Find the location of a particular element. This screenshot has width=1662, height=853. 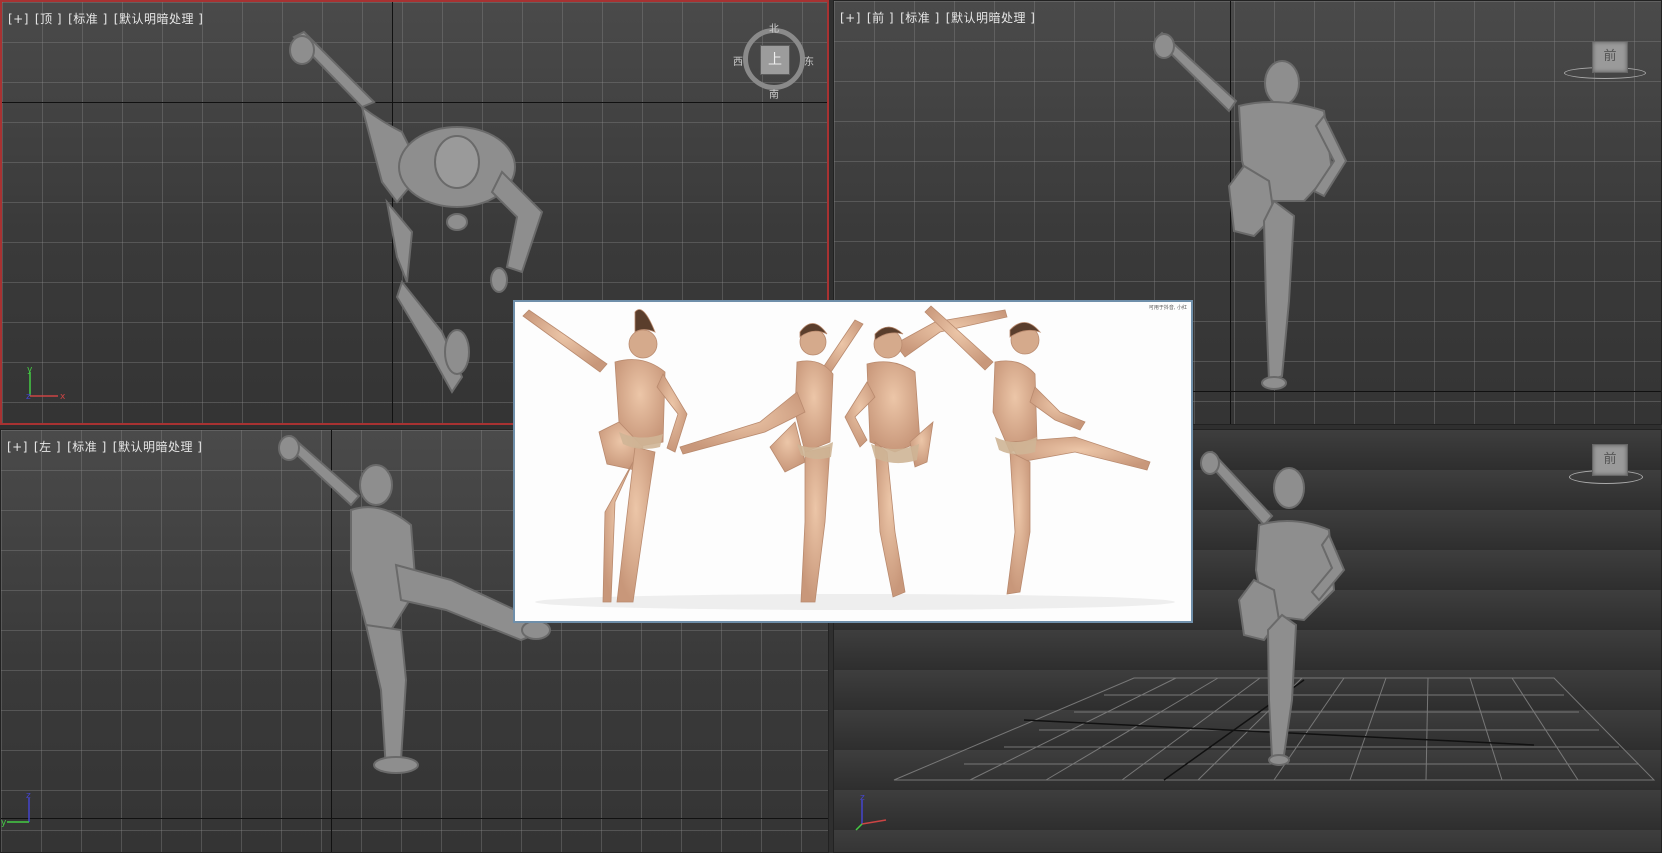

axis-tripod-icon: z y is located at coordinates (16, 810).